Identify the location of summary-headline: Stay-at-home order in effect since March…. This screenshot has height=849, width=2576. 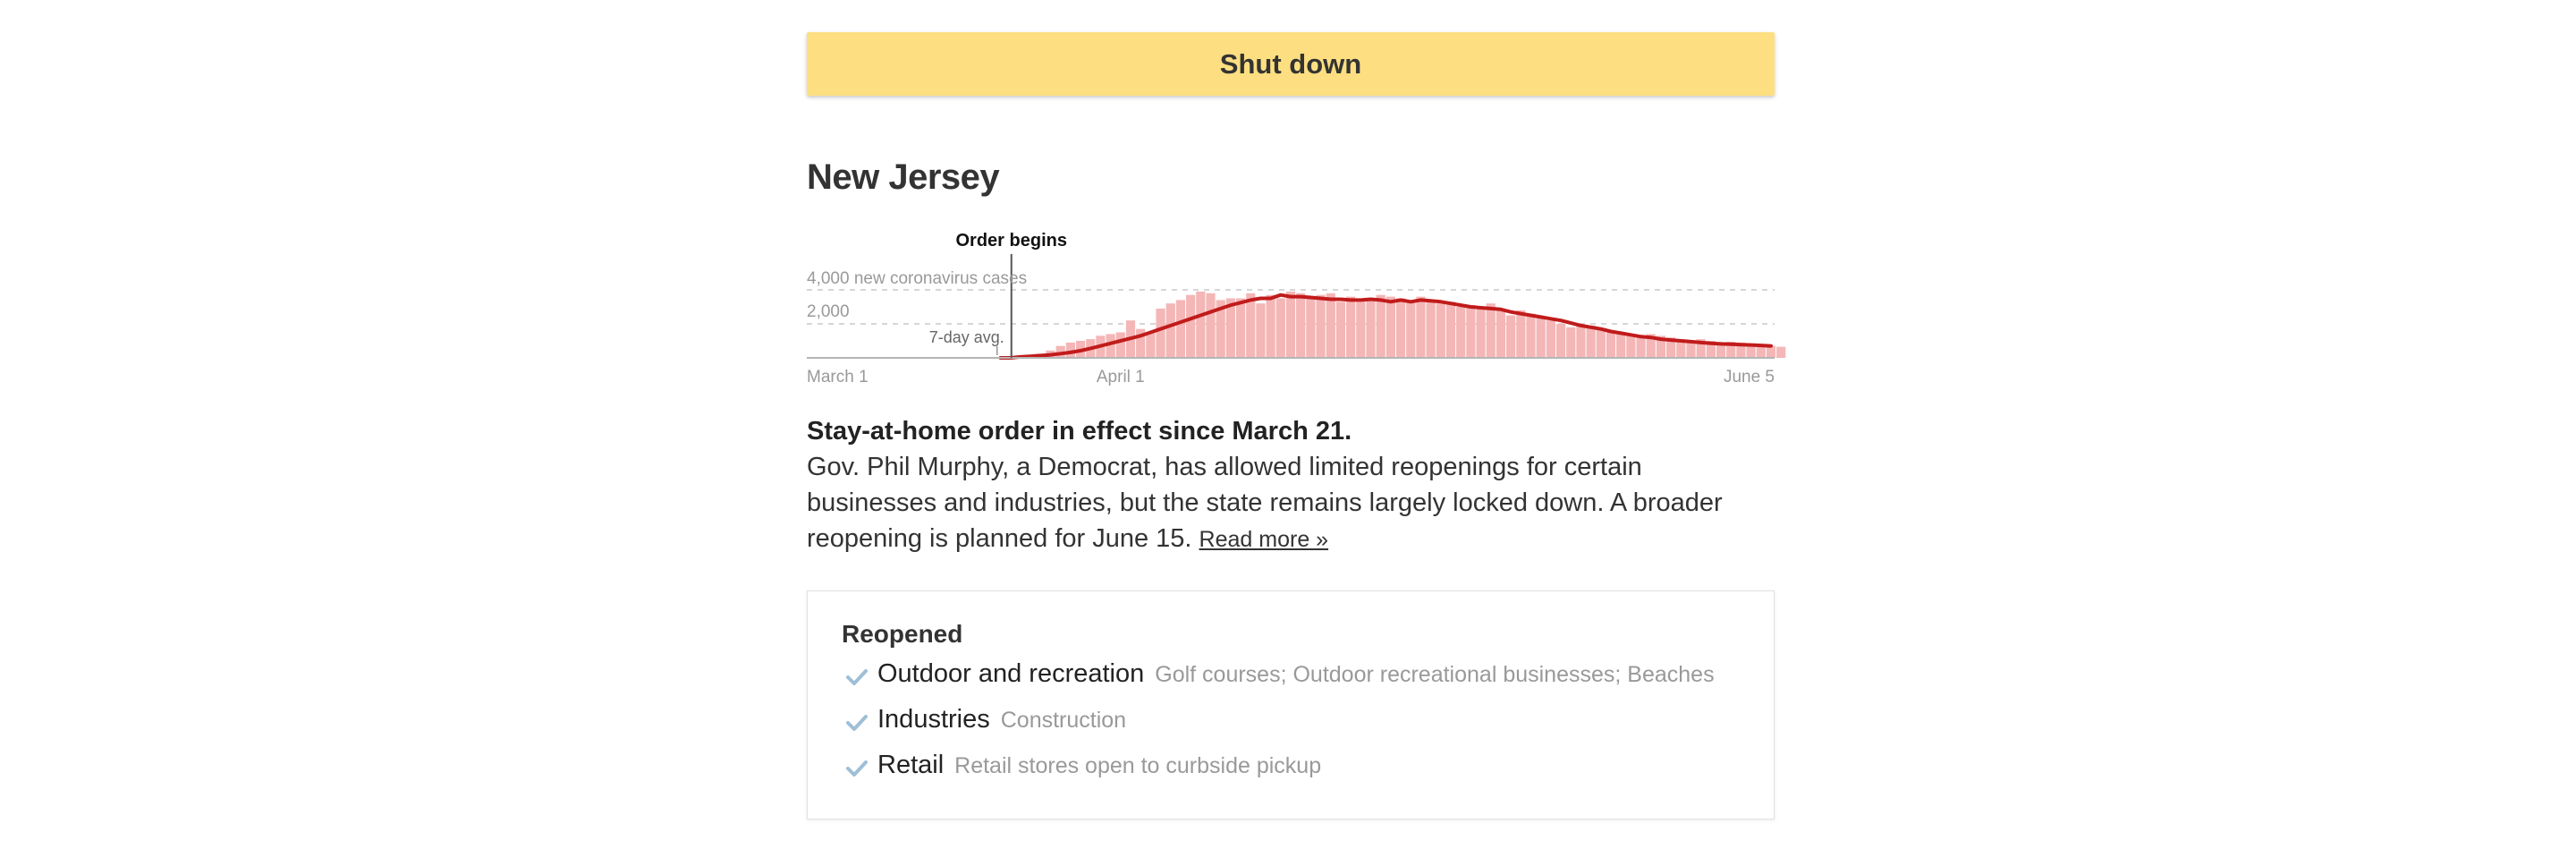
(1079, 431).